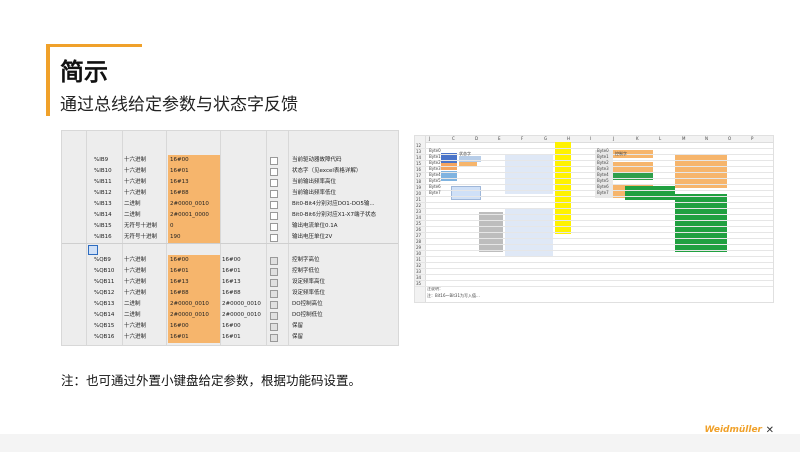 This screenshot has height=452, width=800. Describe the element at coordinates (453, 138) in the screenshot. I see `column-header: C` at that location.